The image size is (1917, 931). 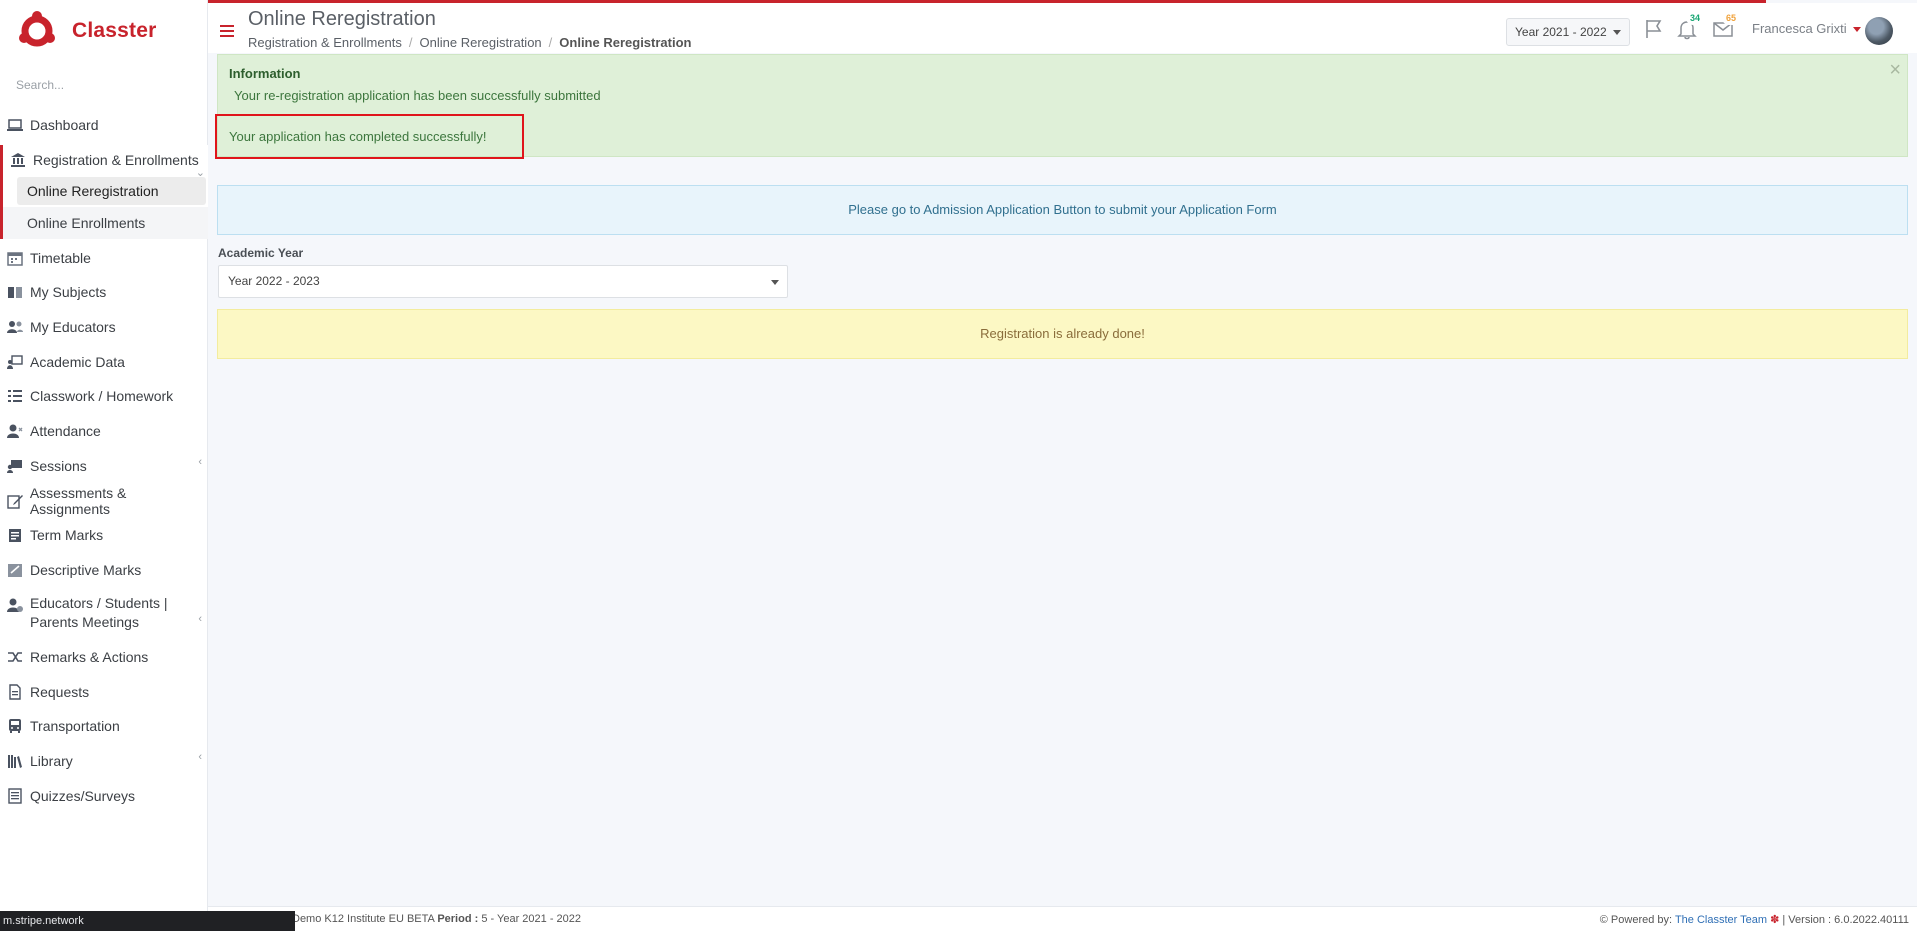 I want to click on close-icon: ×, so click(x=1895, y=70).